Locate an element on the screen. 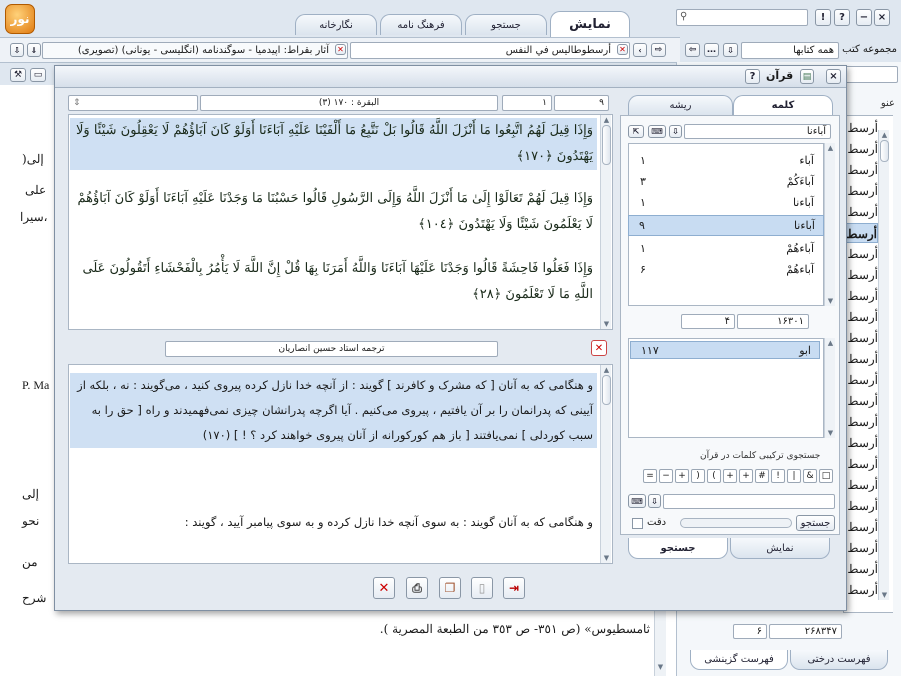 Image resolution: width=901 pixels, height=676 pixels. key-button: = is located at coordinates (650, 476).